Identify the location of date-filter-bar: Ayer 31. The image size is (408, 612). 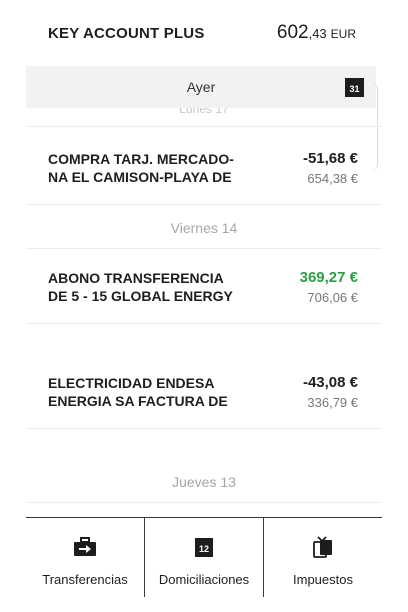
(201, 87).